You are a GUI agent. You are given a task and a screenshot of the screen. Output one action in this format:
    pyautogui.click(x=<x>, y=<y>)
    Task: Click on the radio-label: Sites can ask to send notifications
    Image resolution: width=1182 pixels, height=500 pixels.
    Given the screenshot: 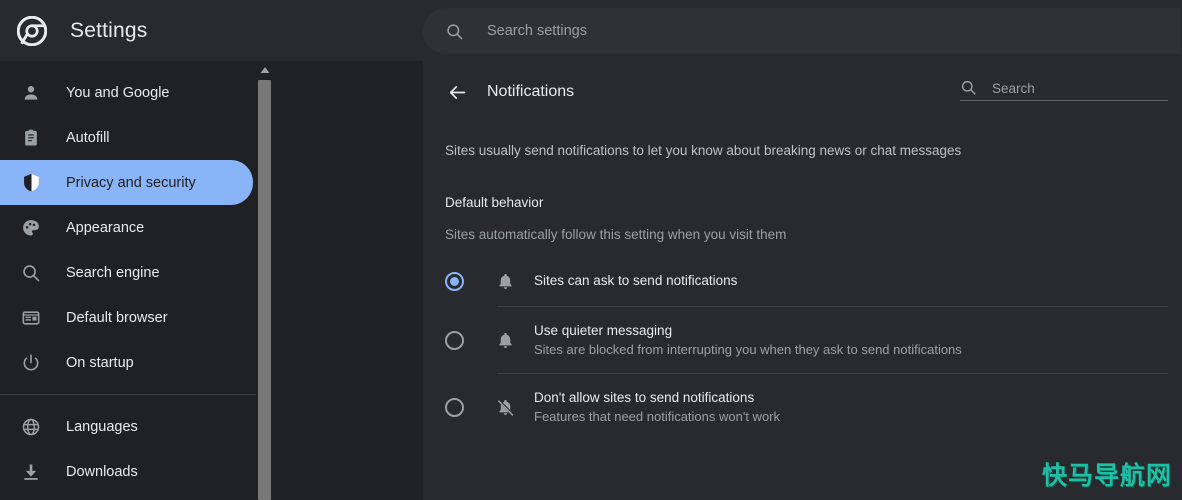 What is the action you would take?
    pyautogui.click(x=636, y=280)
    